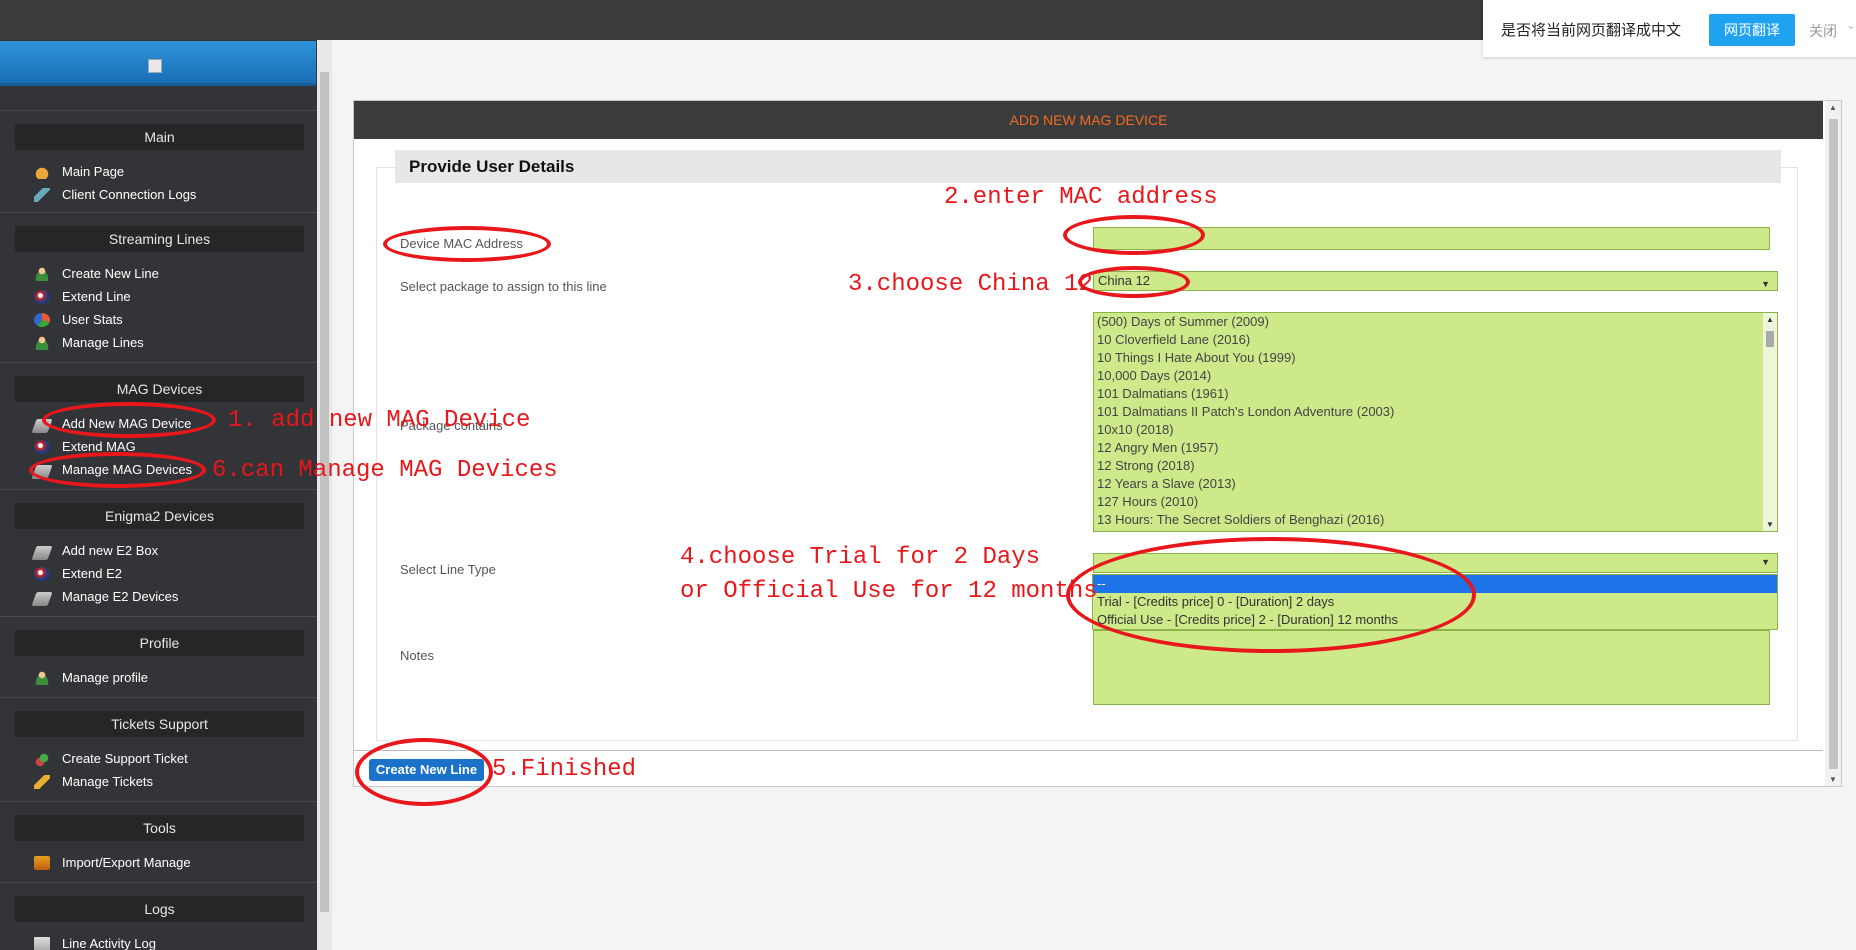 This screenshot has height=950, width=1856. Describe the element at coordinates (1088, 750) in the screenshot. I see `form-footer-divider` at that location.